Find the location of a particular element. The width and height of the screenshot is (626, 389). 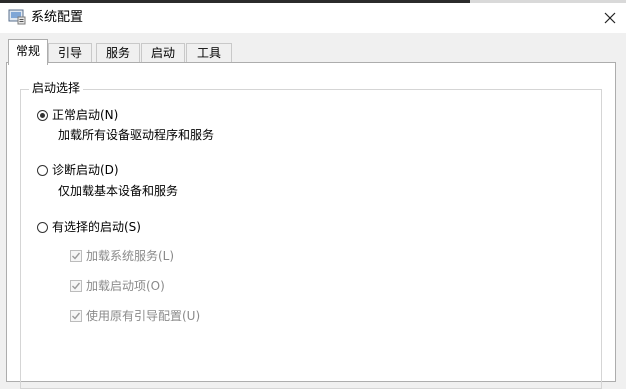

diagnostic-startup-description: 仅加载基本设备和服务 is located at coordinates (118, 191).